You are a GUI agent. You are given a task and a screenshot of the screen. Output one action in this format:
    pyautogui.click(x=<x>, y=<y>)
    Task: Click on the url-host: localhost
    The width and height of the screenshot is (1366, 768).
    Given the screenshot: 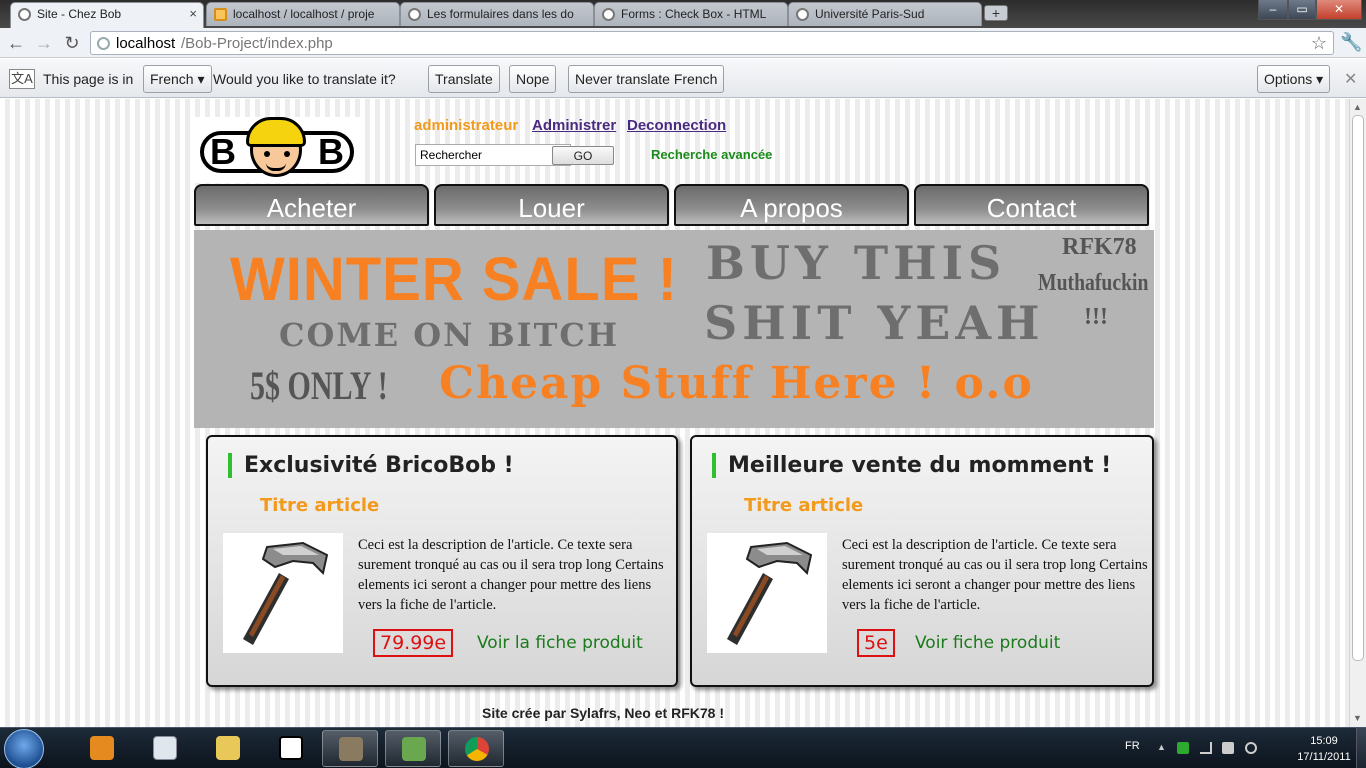 What is the action you would take?
    pyautogui.click(x=146, y=43)
    